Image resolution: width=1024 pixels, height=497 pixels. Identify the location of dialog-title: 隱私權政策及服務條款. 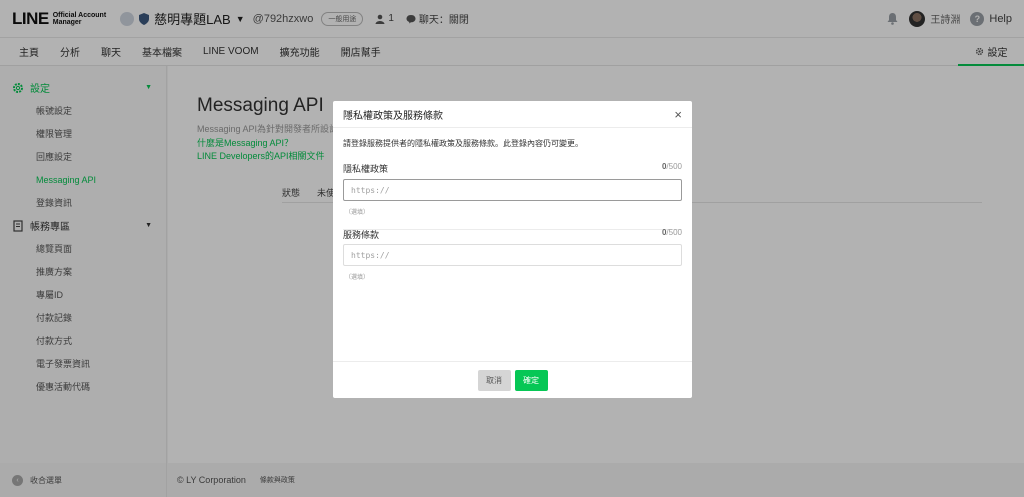
(393, 116).